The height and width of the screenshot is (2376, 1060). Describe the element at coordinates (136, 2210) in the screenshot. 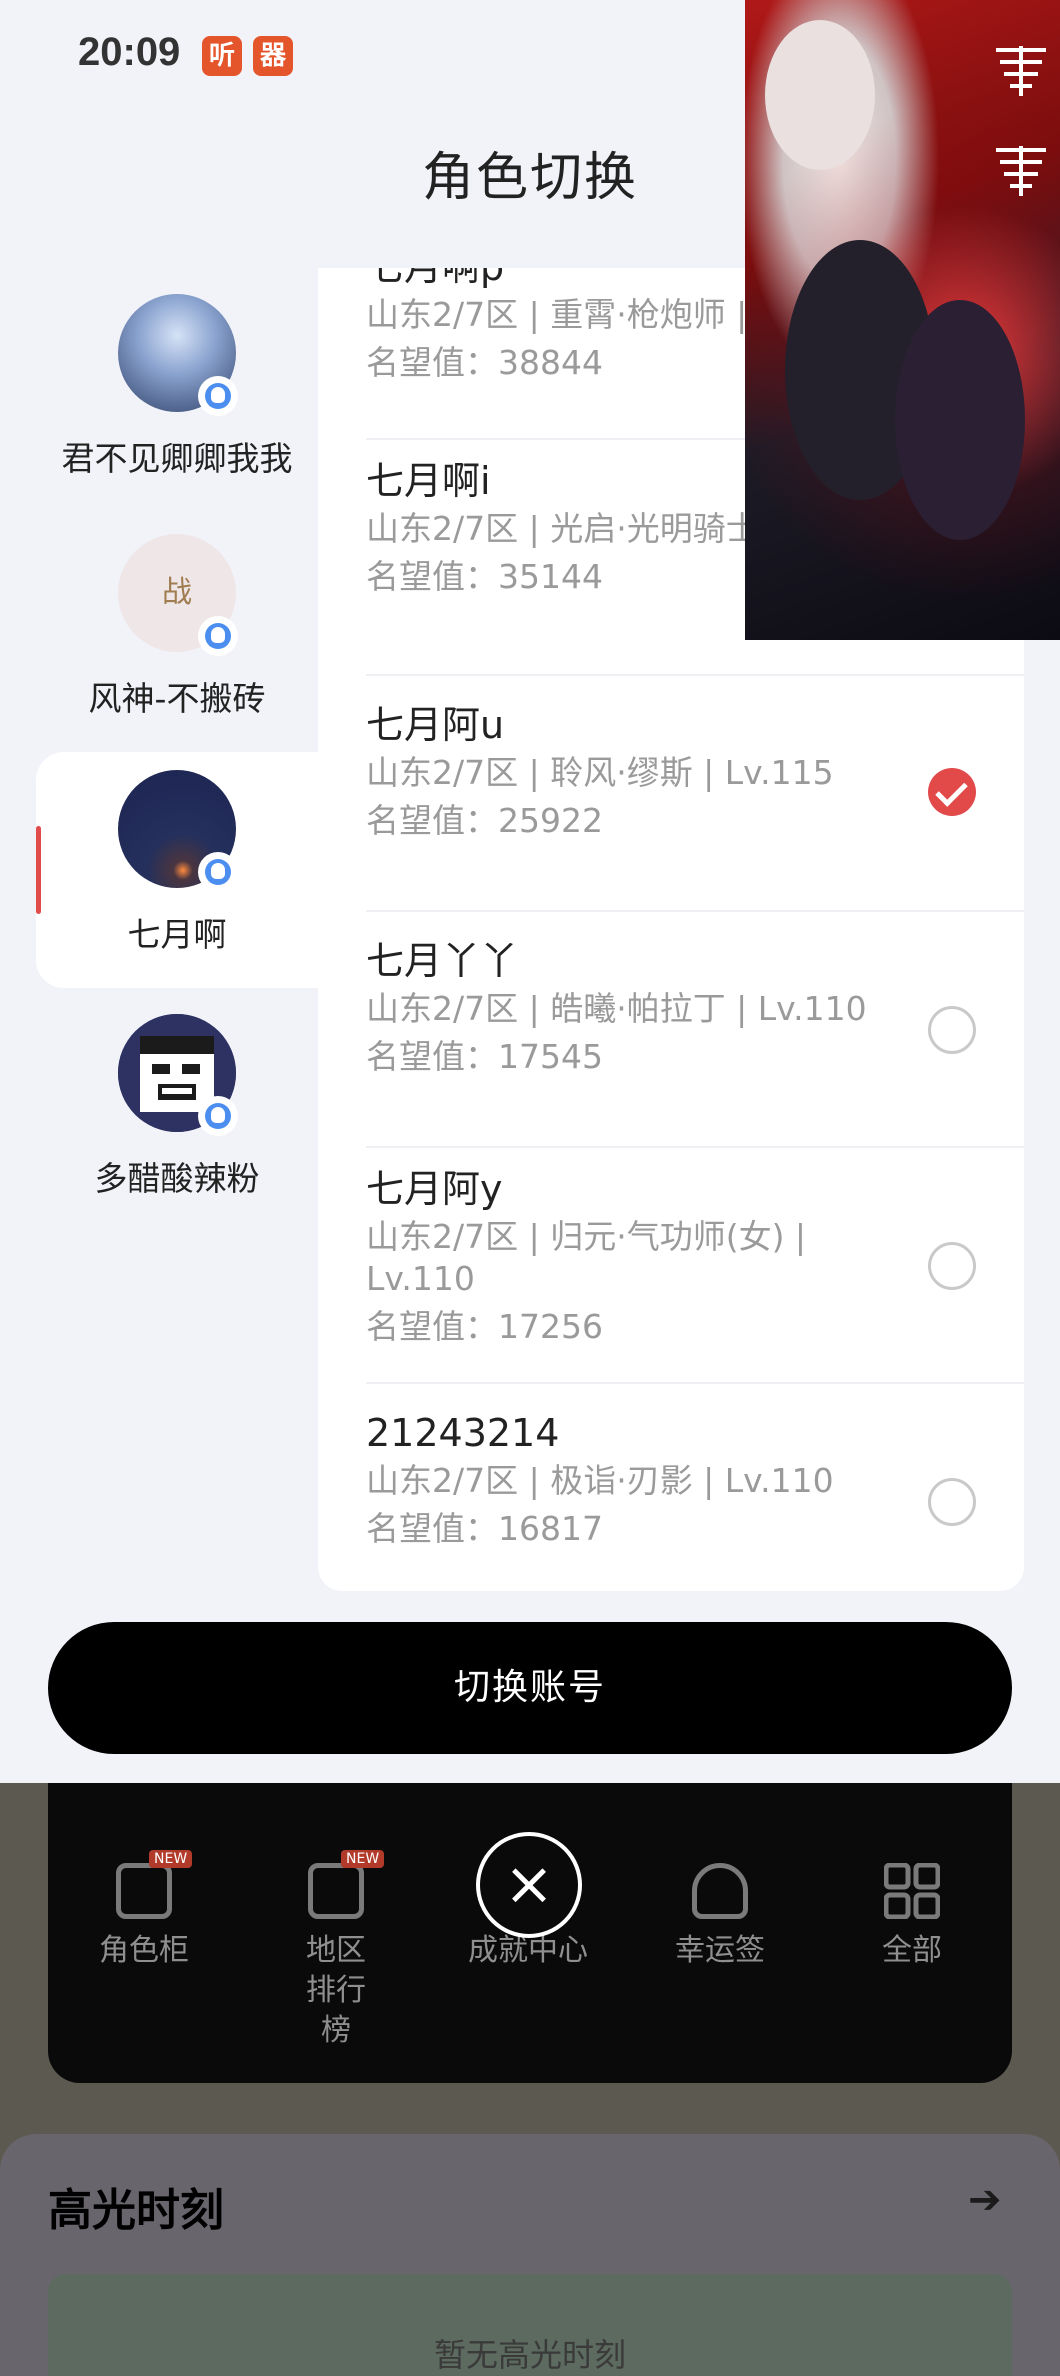

I see `section-title: 高光时刻` at that location.